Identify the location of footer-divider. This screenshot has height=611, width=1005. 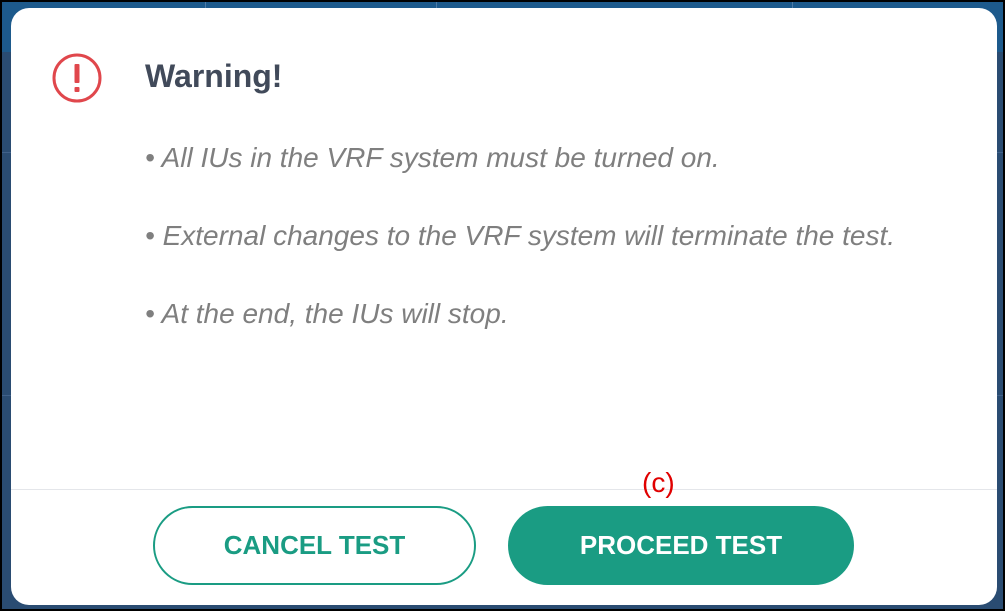
(504, 489).